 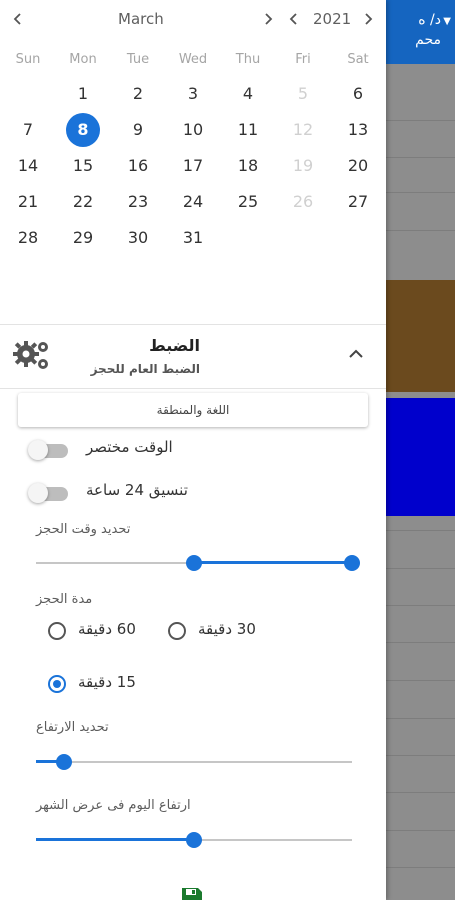 I want to click on calendar-day-selected: 8, so click(x=83, y=130).